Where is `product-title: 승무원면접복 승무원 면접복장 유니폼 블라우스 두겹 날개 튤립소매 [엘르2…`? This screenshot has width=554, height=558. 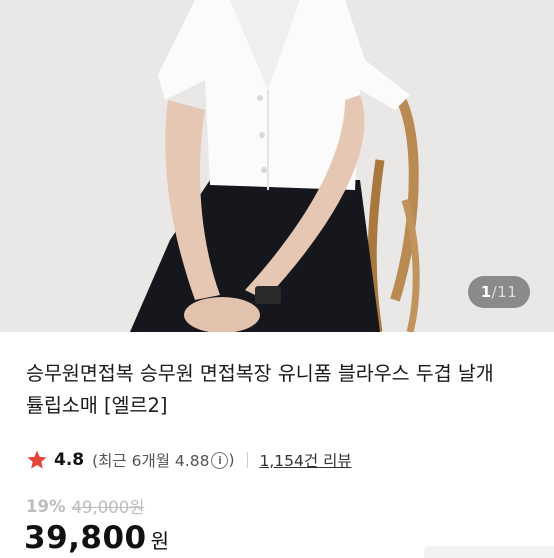 product-title: 승무원면접복 승무원 면접복장 유니폼 블라우스 두겹 날개 튤립소매 [엘르2… is located at coordinates (260, 389).